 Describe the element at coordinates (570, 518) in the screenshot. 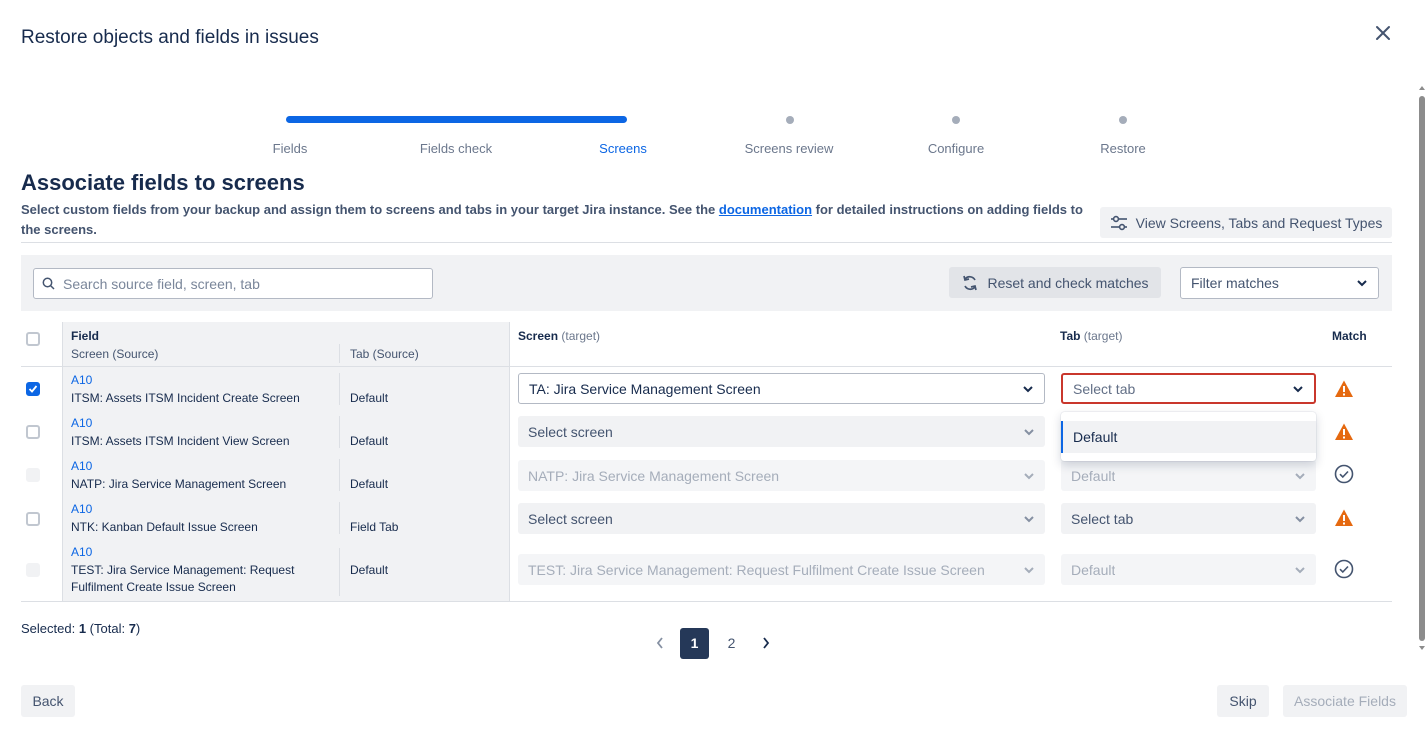

I see `target-screen-value: Select screen` at that location.